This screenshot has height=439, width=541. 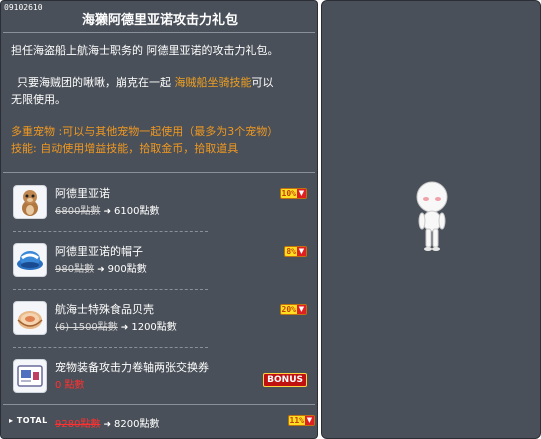 I want to click on character-avatar, so click(x=432, y=218).